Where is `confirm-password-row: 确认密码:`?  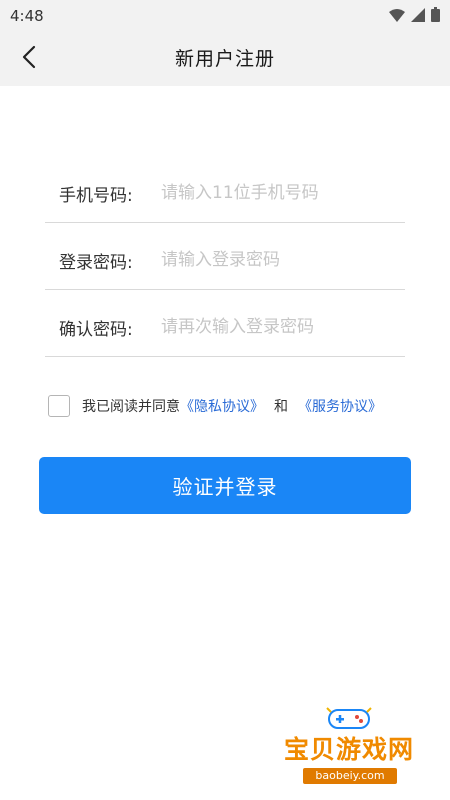 confirm-password-row: 确认密码: is located at coordinates (225, 327).